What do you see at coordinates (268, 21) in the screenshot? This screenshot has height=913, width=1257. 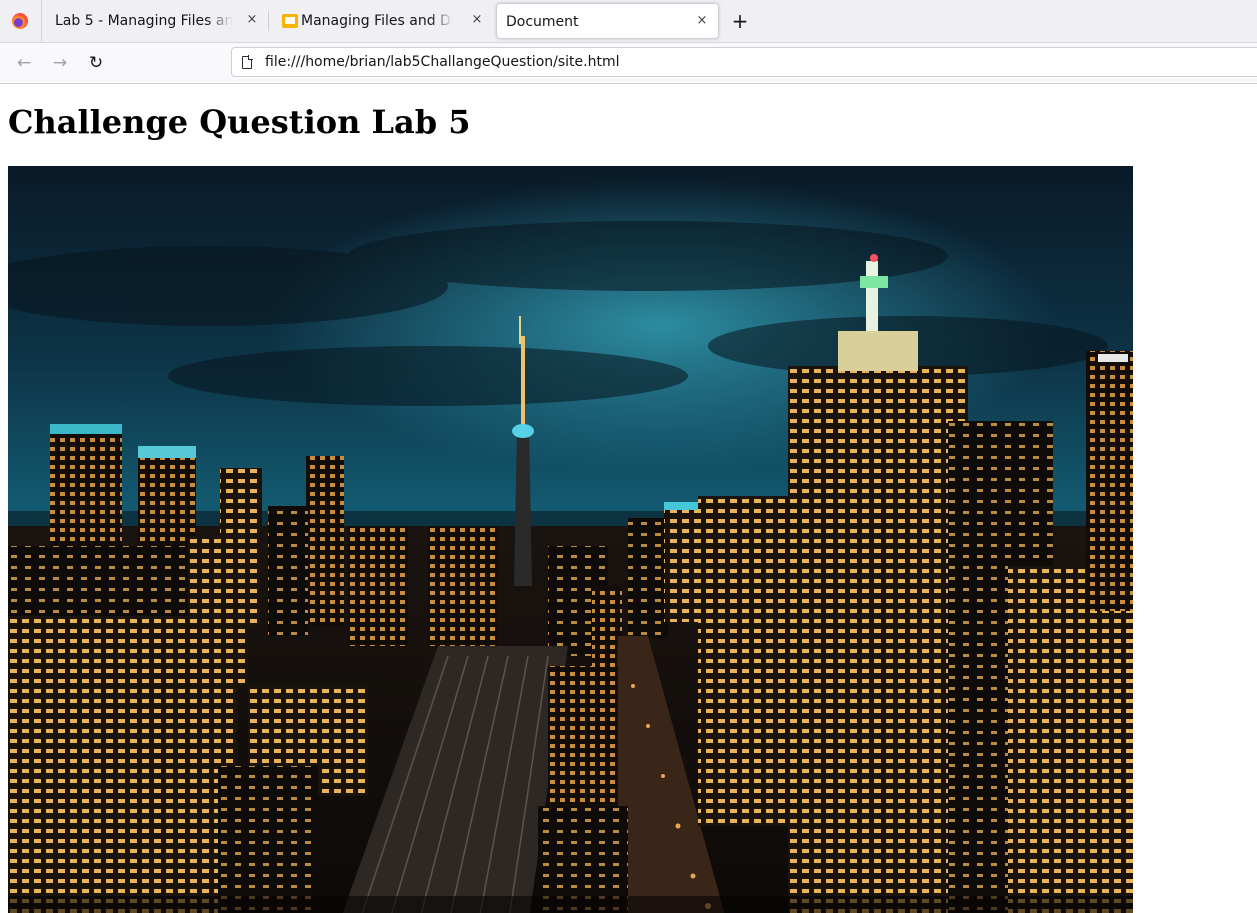 I see `tab-divider` at bounding box center [268, 21].